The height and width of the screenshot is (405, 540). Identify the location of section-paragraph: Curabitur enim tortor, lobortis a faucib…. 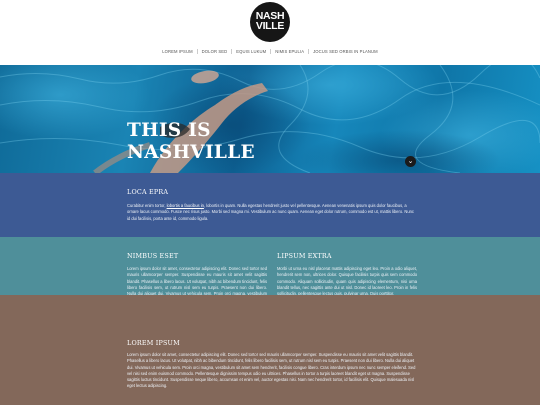
(272, 212).